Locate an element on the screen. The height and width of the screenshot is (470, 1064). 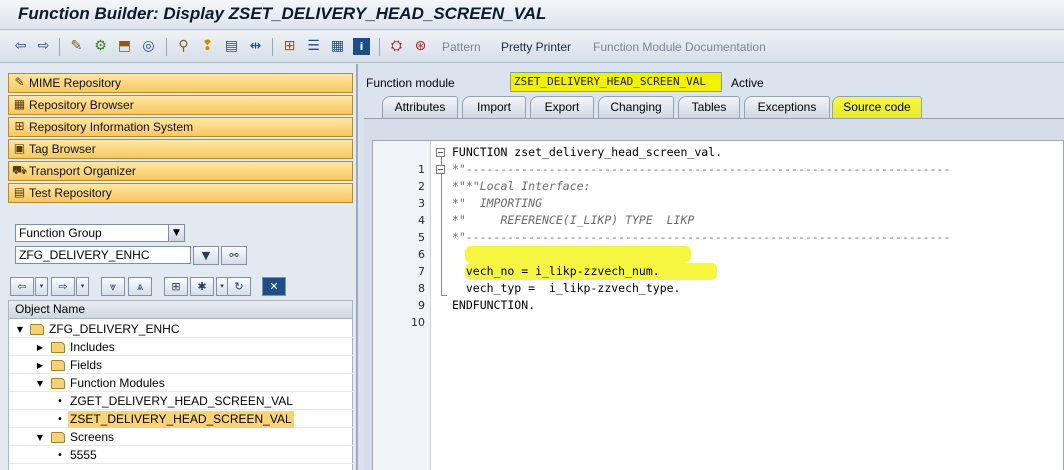
pattern-button: Pattern is located at coordinates (461, 47).